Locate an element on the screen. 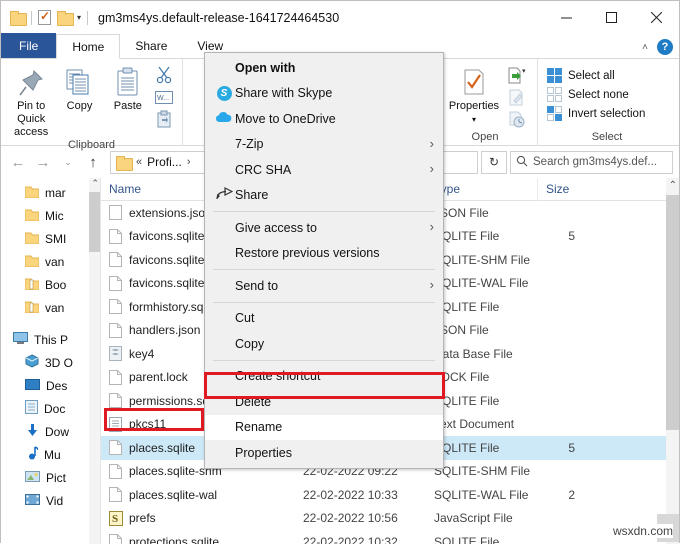  quick-access-toolbar: ▾ is located at coordinates (45, 17).